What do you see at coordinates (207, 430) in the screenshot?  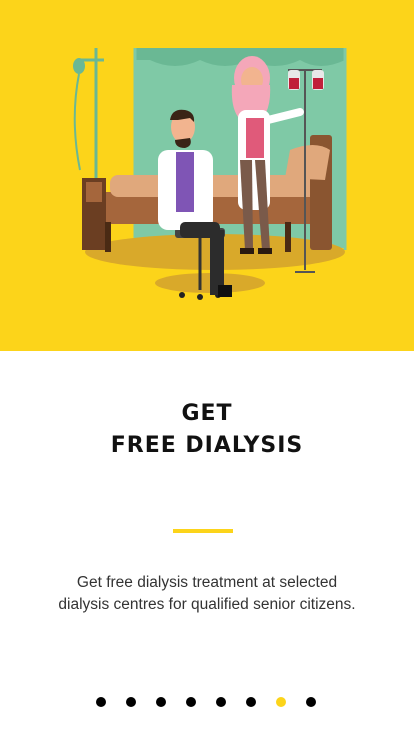 I see `onboarding-title: GET FREE DIALYSIS` at bounding box center [207, 430].